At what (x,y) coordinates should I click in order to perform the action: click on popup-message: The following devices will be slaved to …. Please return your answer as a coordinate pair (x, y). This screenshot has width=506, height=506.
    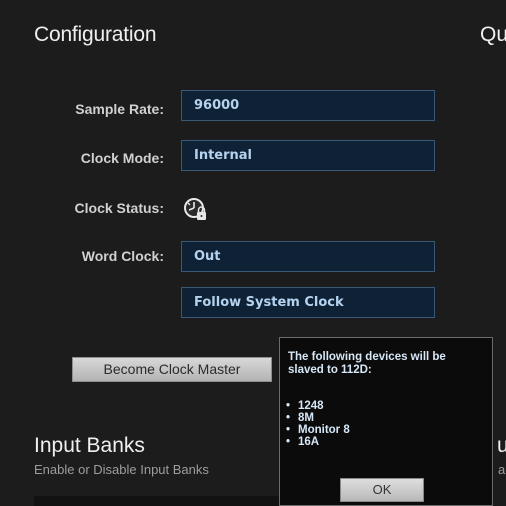
    Looking at the image, I should click on (367, 363).